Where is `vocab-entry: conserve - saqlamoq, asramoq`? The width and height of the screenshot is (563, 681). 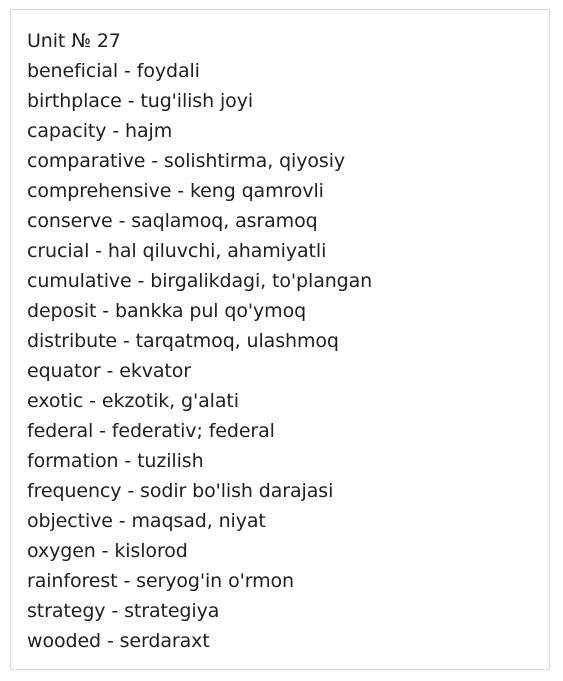 vocab-entry: conserve - saqlamoq, asramoq is located at coordinates (172, 221).